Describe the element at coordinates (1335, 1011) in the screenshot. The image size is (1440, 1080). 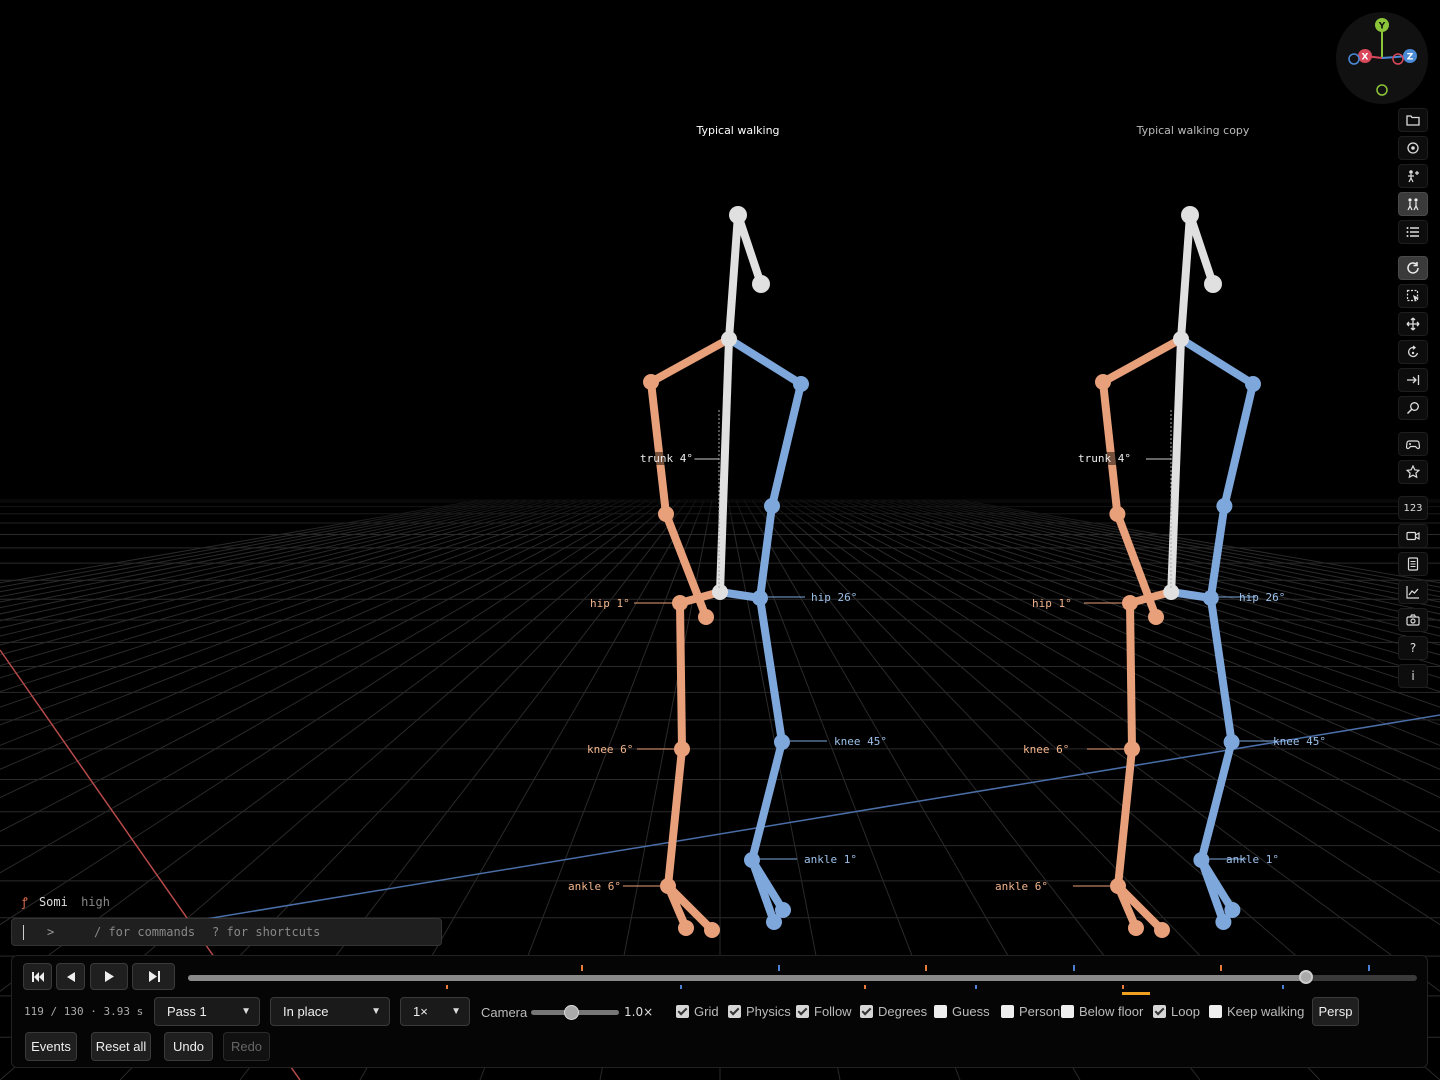
I see `persp-button: Persp` at that location.